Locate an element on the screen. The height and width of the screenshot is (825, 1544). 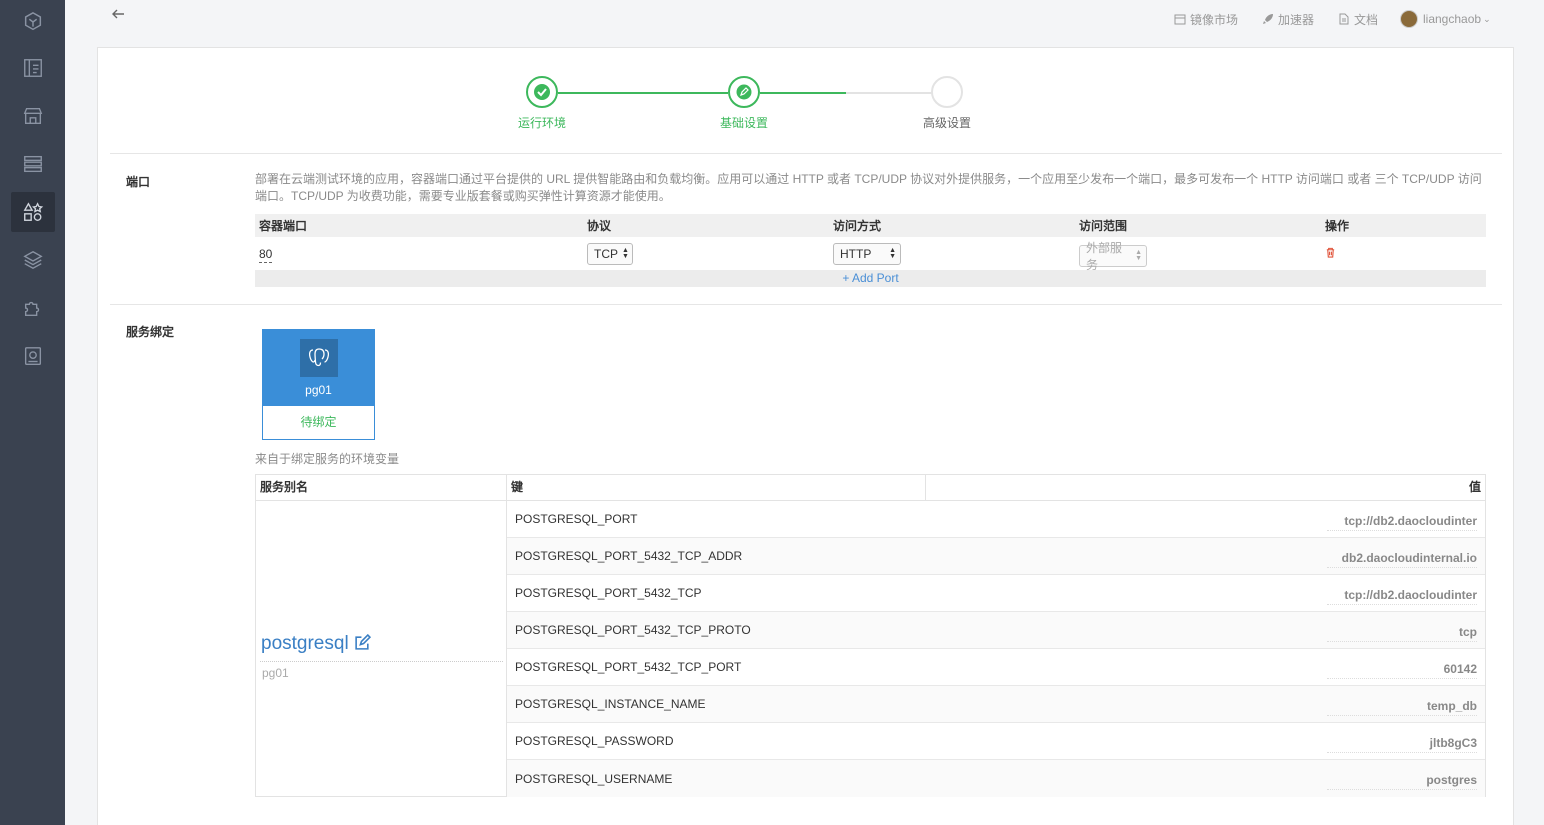
table-row: POSTGRESQL_USERNAME postgres is located at coordinates (996, 778).